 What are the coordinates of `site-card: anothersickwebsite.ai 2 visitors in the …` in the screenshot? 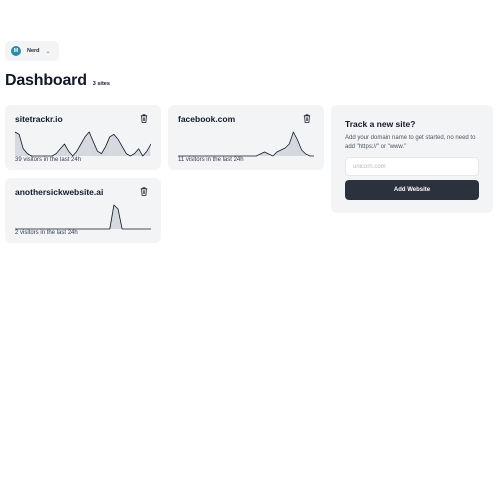 It's located at (83, 210).